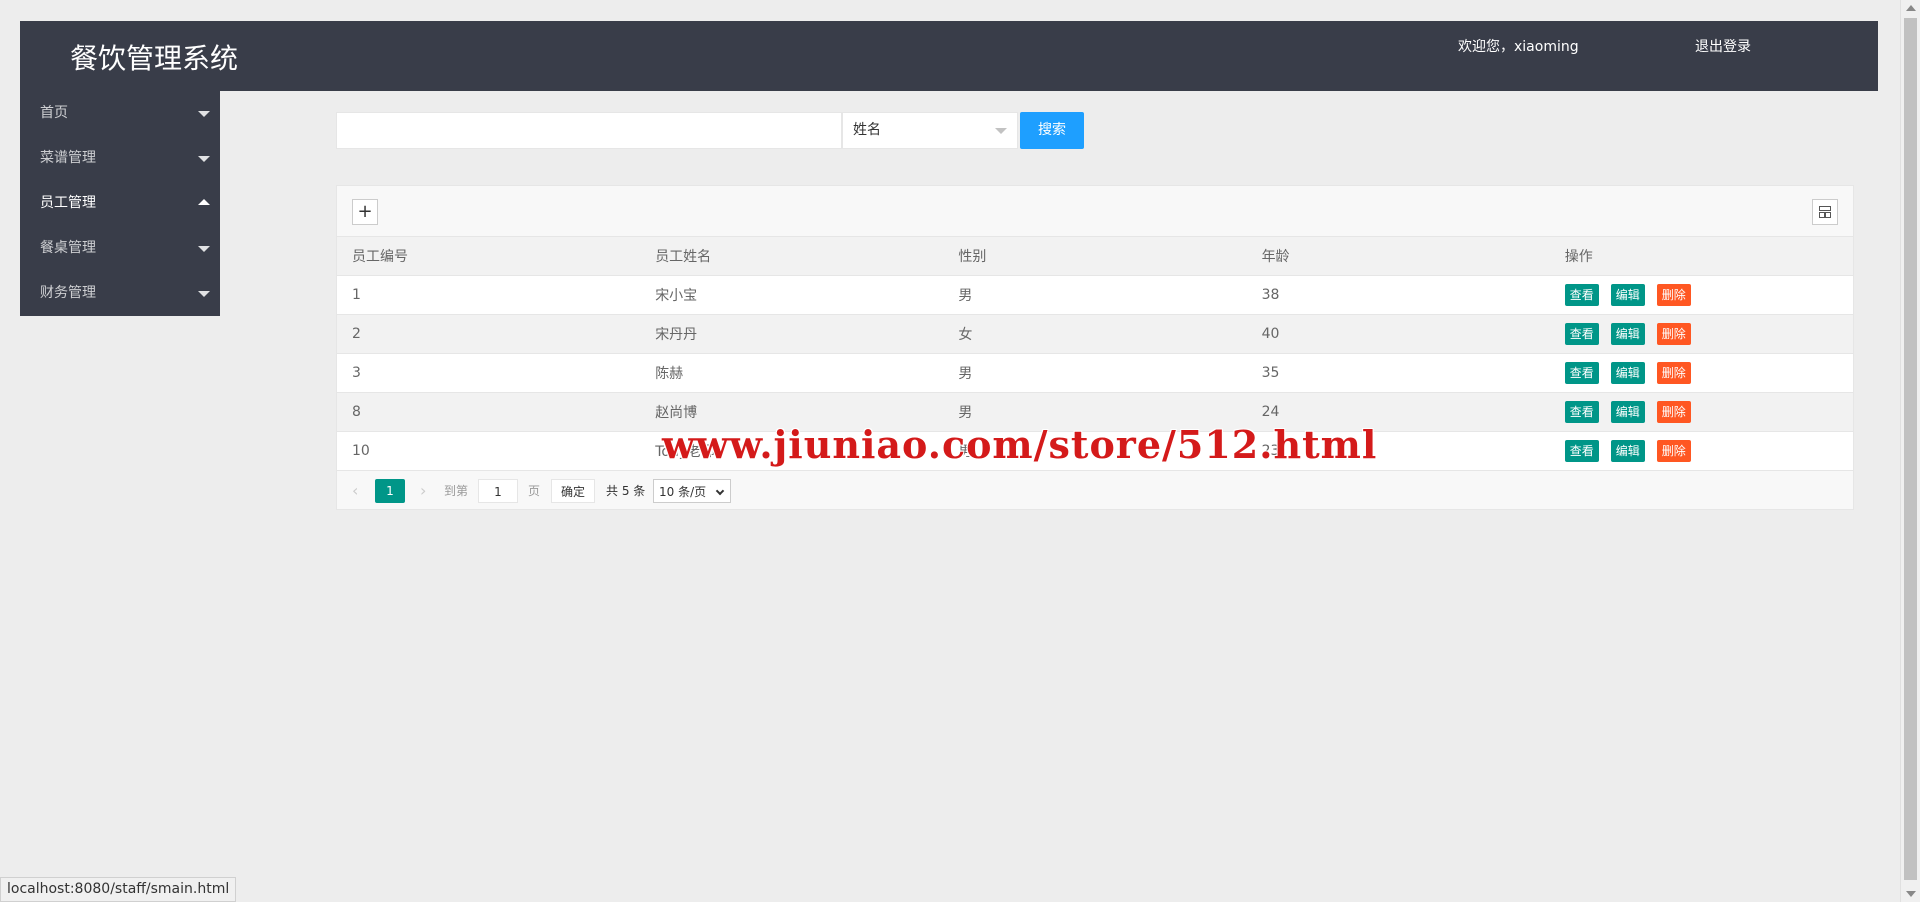 The image size is (1920, 902). I want to click on sidebar-item-tables: 餐桌管理, so click(120, 248).